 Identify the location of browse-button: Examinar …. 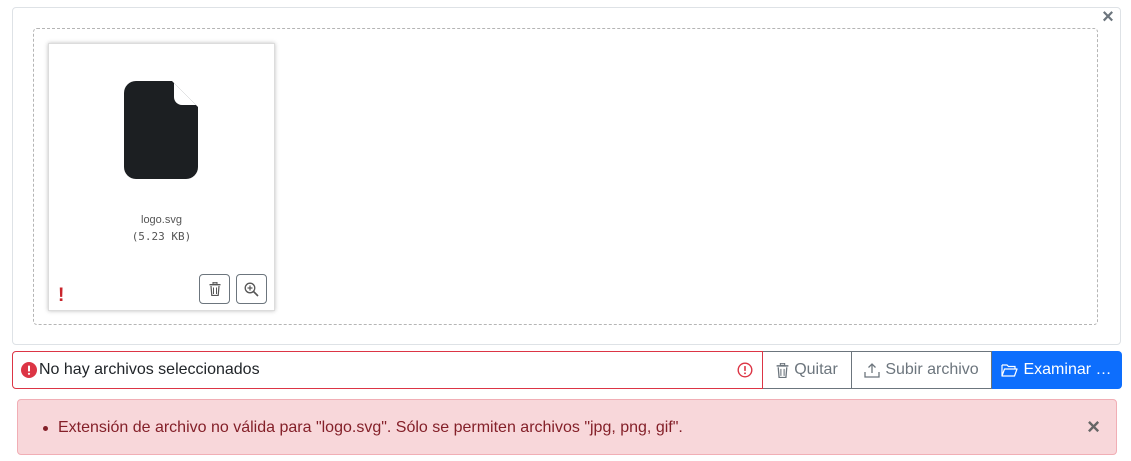
(1057, 370).